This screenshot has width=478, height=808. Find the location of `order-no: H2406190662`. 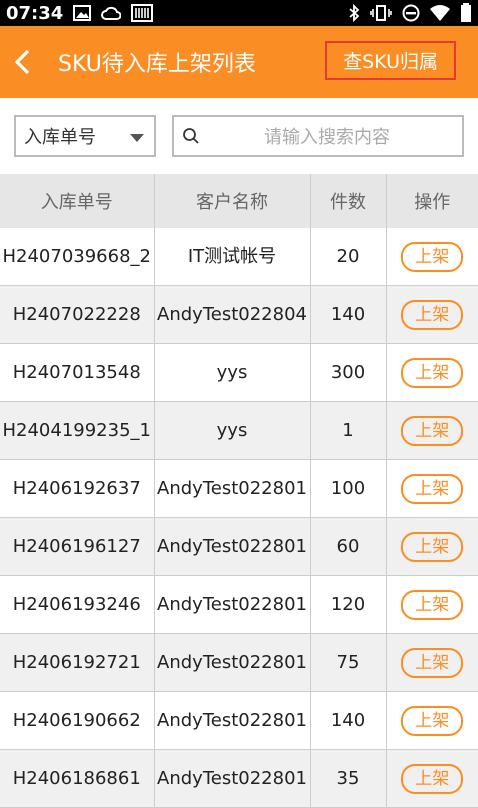

order-no: H2406190662 is located at coordinates (77, 720).